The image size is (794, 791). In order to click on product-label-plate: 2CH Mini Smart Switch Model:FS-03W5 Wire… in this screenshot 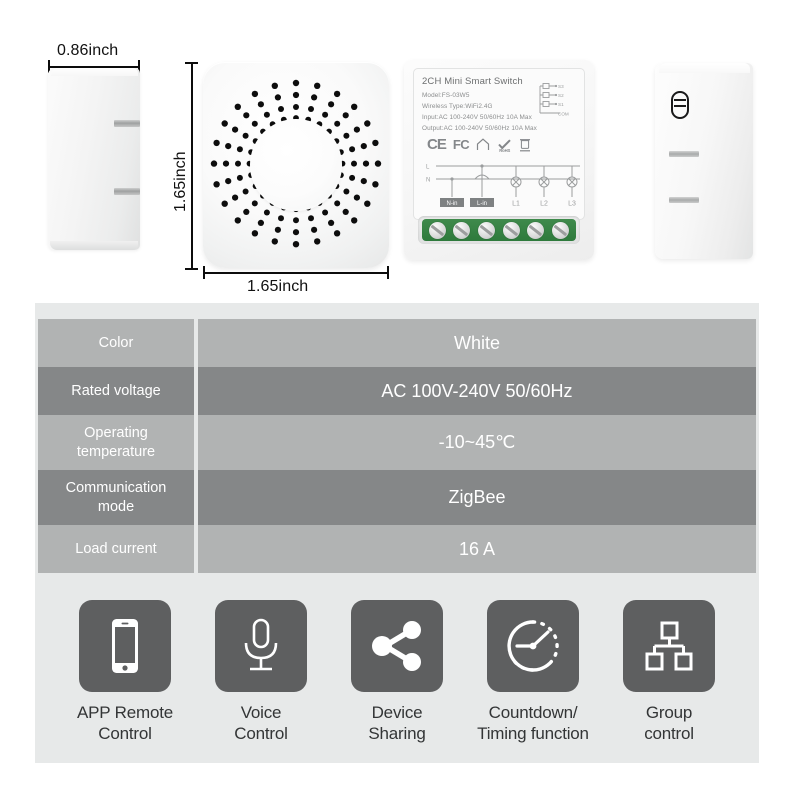, I will do `click(499, 144)`.